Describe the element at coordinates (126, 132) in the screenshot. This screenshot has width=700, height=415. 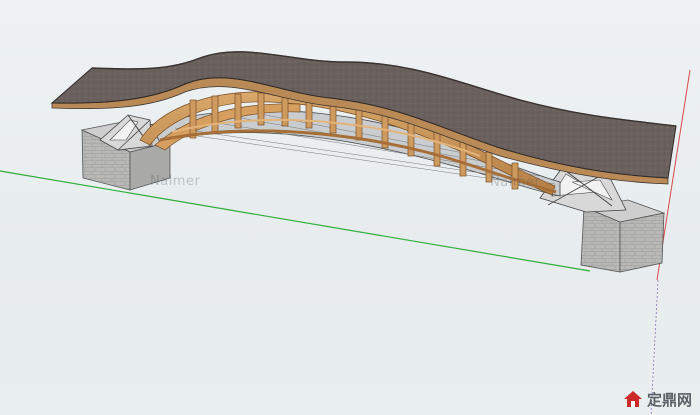
I see `left-truss-support` at that location.